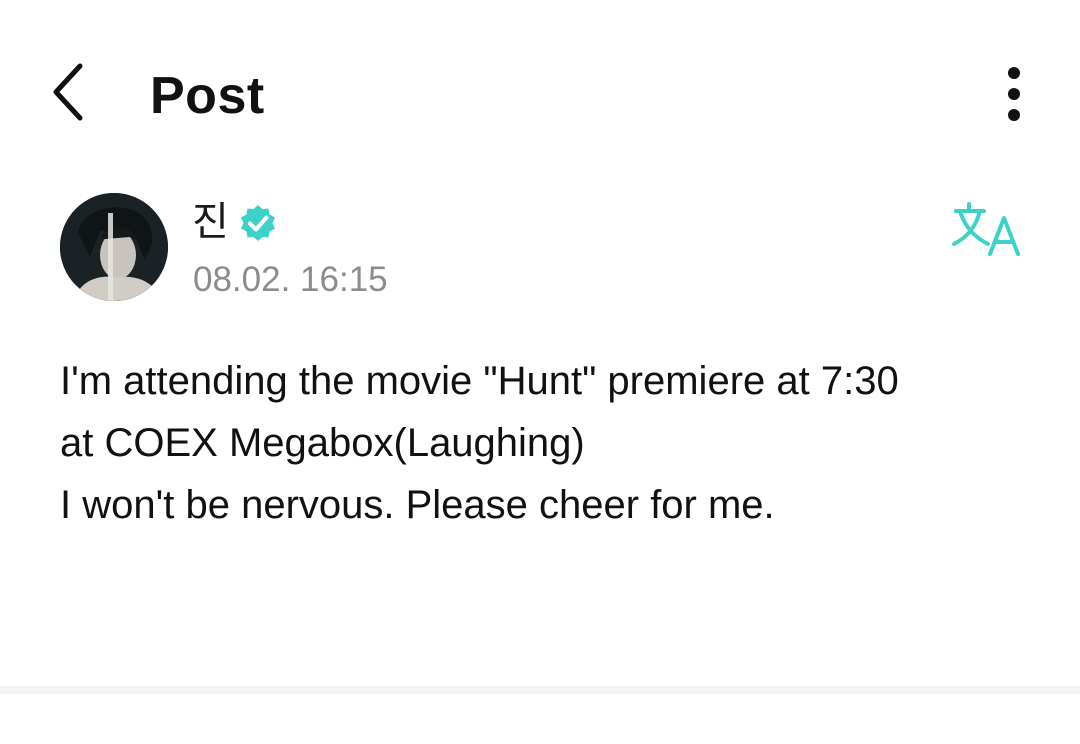 The image size is (1080, 744). What do you see at coordinates (290, 279) in the screenshot?
I see `post-timestamp: 08.02. 16:15` at bounding box center [290, 279].